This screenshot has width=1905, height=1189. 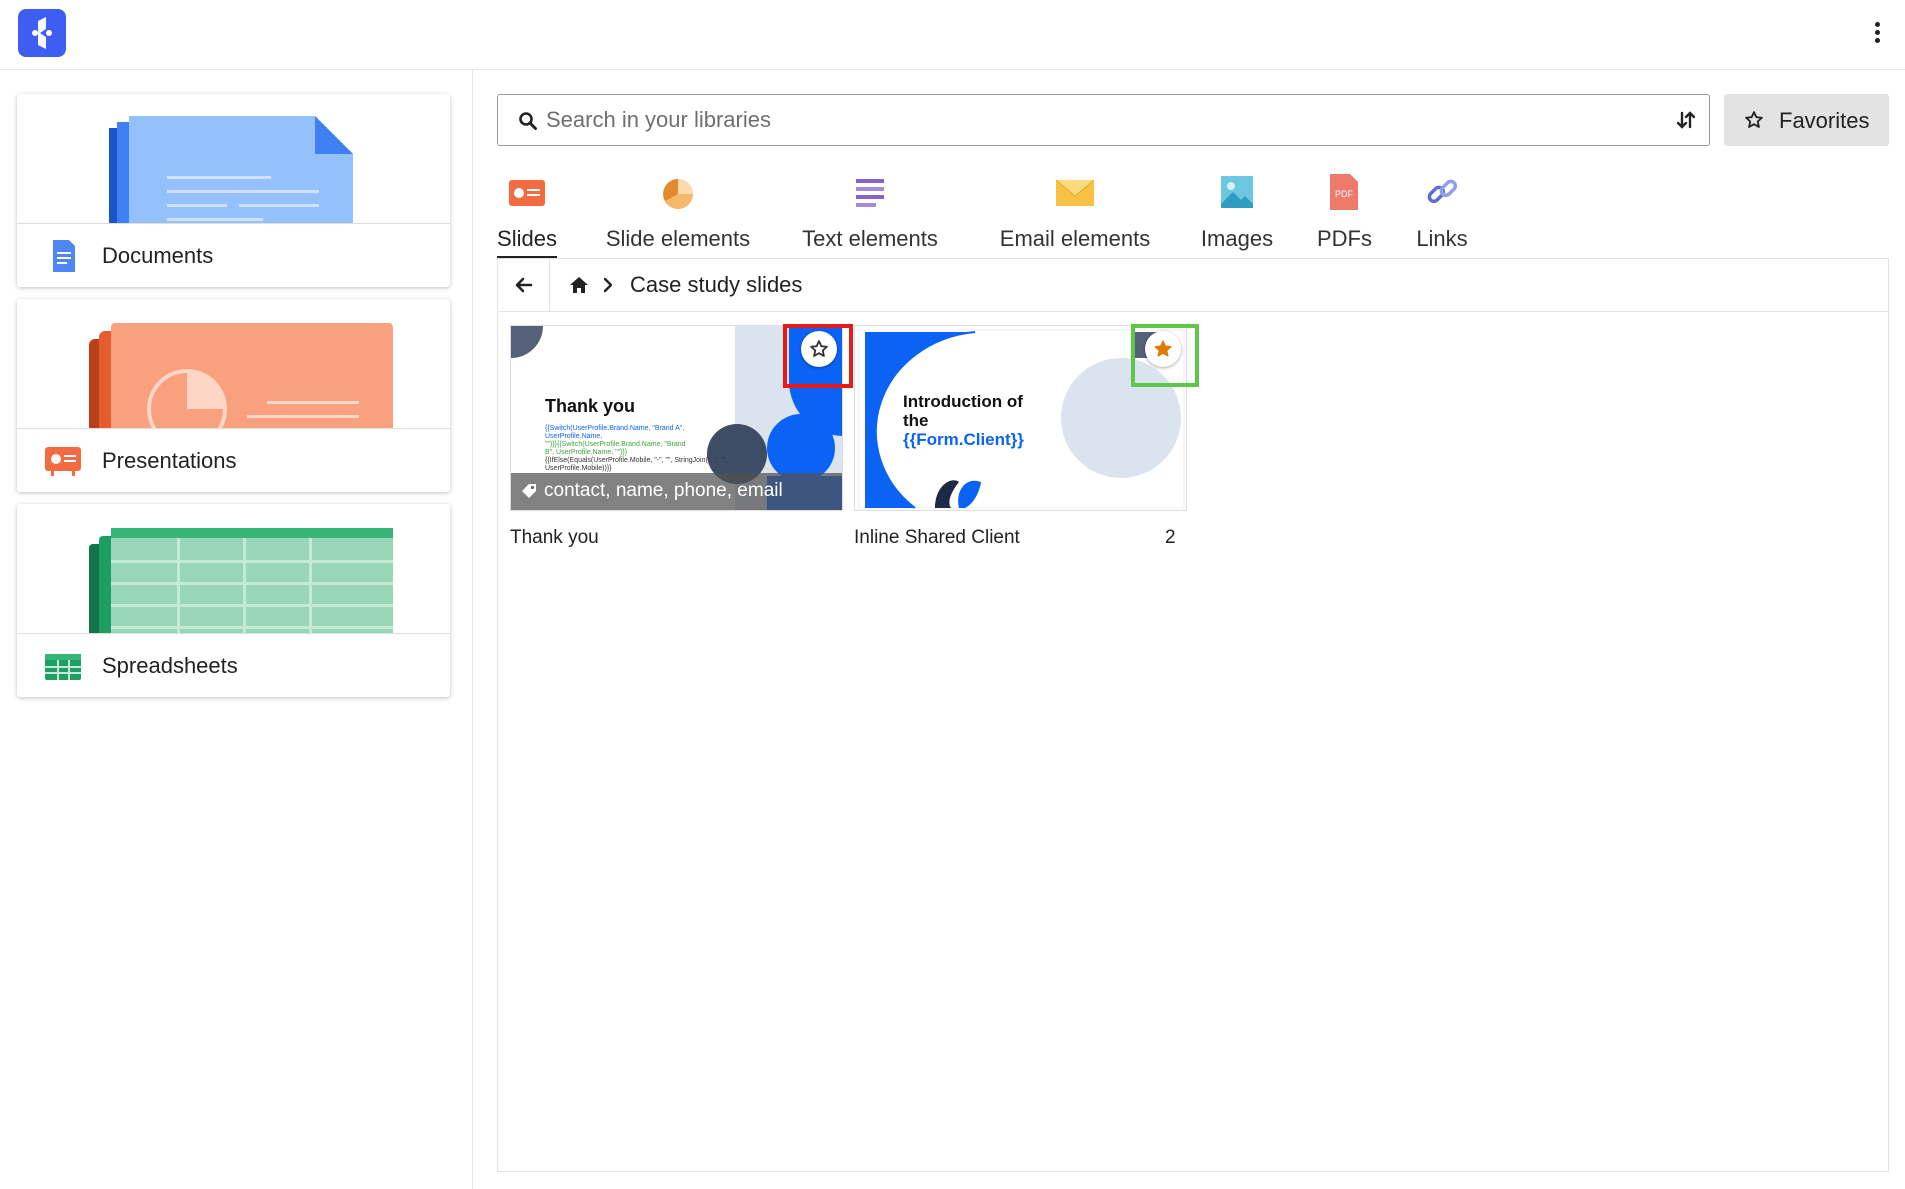 I want to click on thumb-title: Thank you, so click(x=590, y=406).